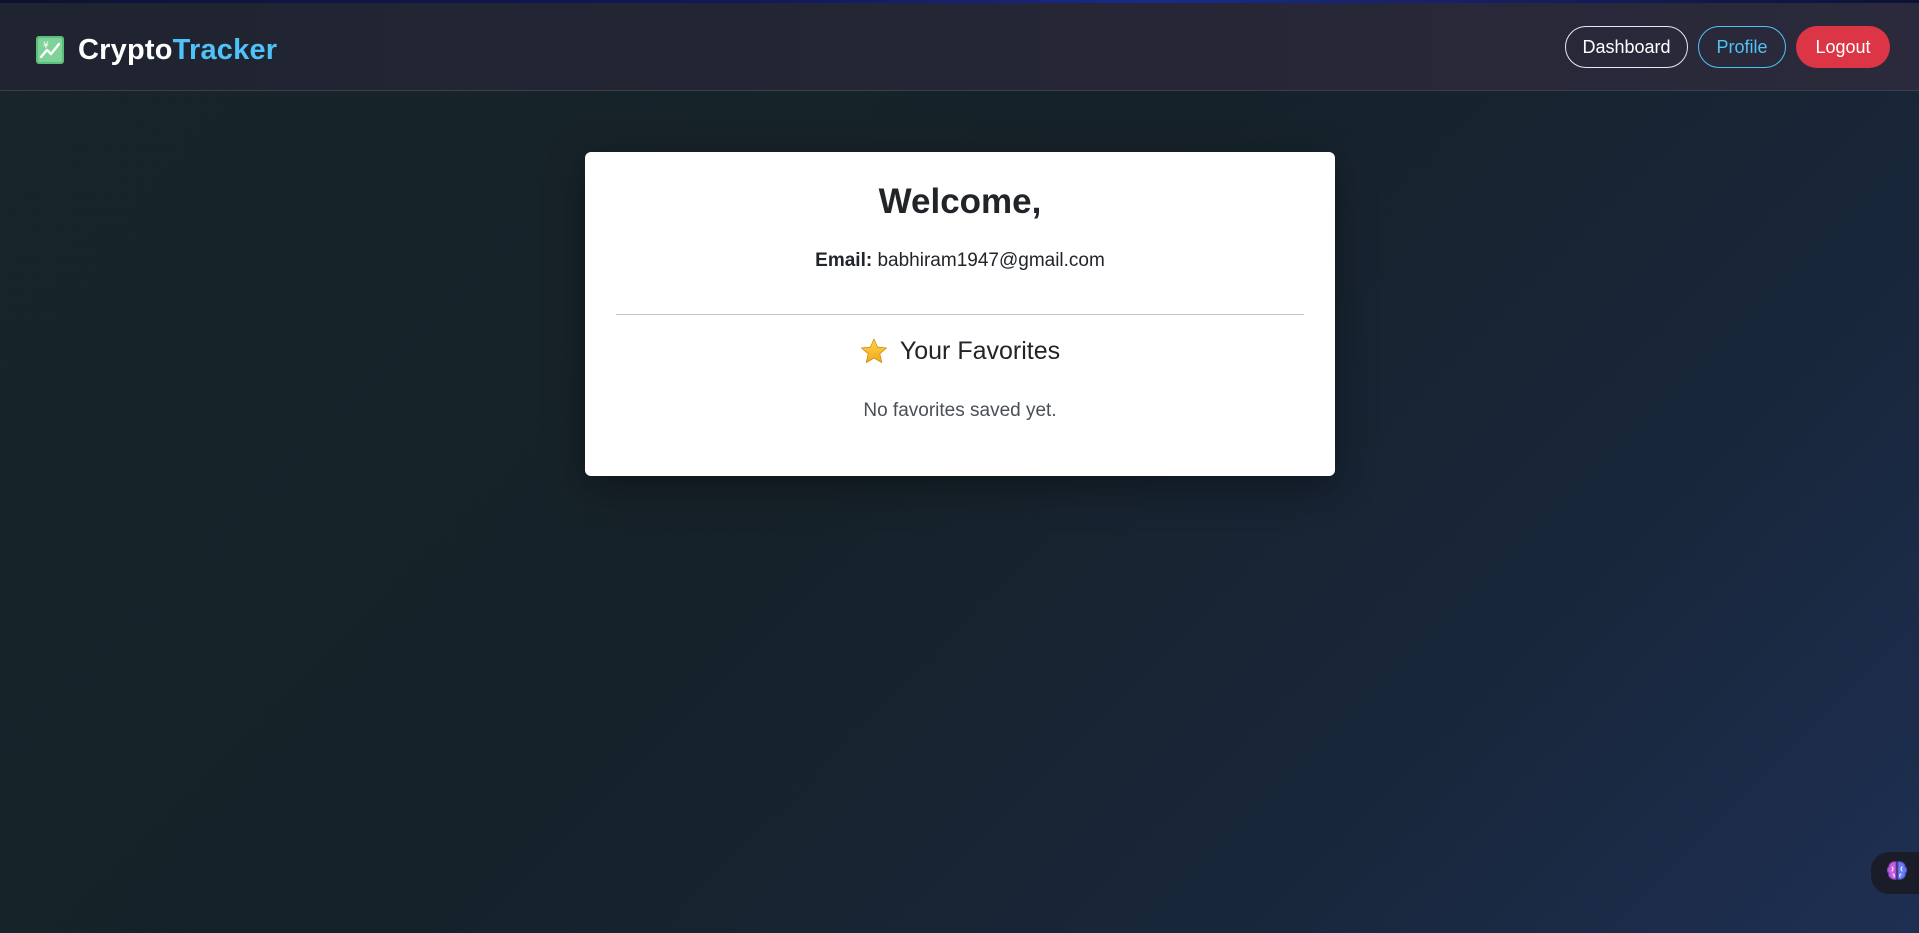 Image resolution: width=1919 pixels, height=933 pixels. I want to click on brain-icon, so click(1897, 873).